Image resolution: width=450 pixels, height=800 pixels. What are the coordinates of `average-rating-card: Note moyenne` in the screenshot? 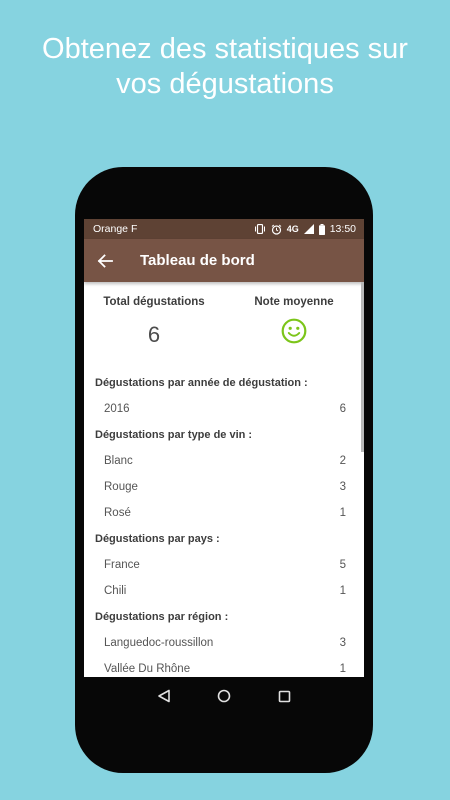 It's located at (294, 322).